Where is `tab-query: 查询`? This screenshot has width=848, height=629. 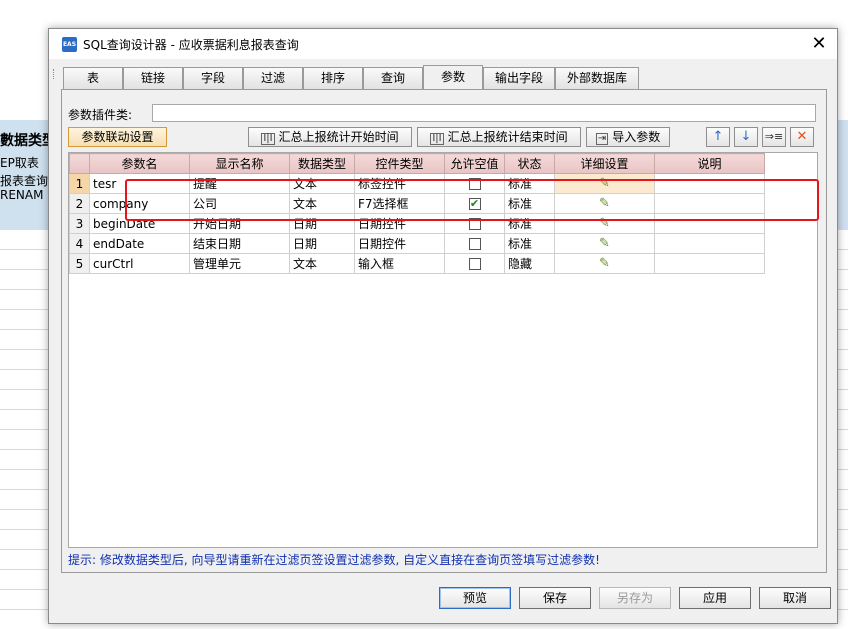
tab-query: 查询 is located at coordinates (393, 78).